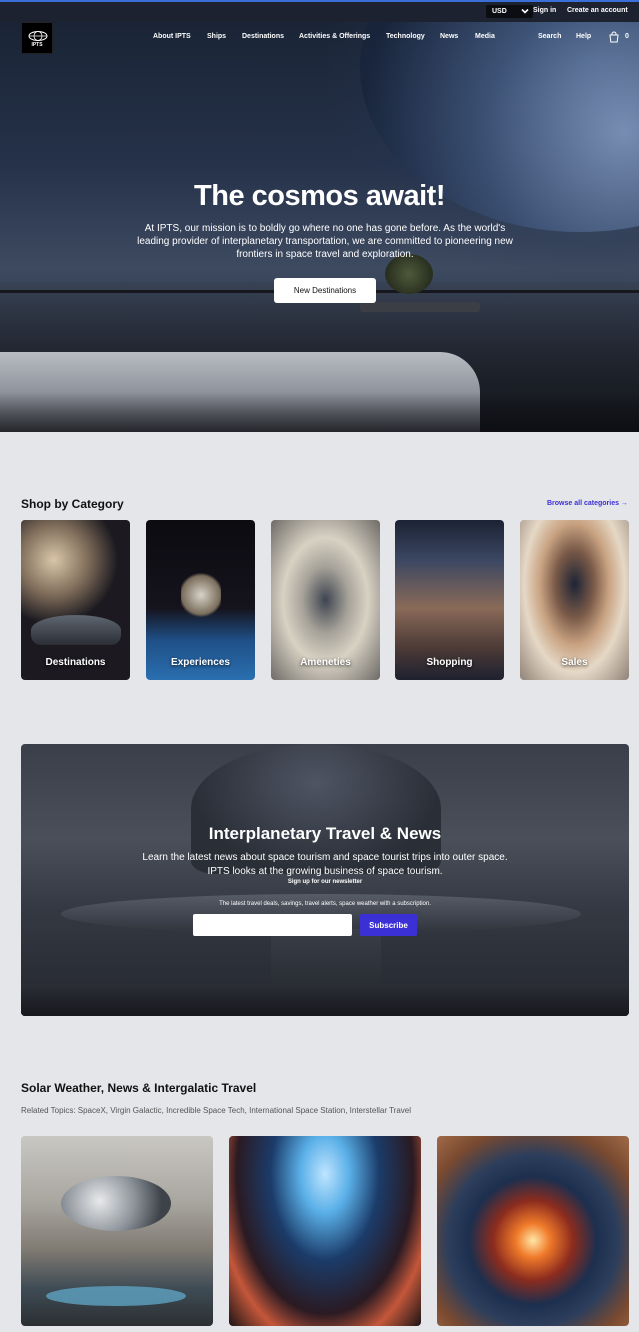  Describe the element at coordinates (117, 1231) in the screenshot. I see `news-card-spaceship` at that location.